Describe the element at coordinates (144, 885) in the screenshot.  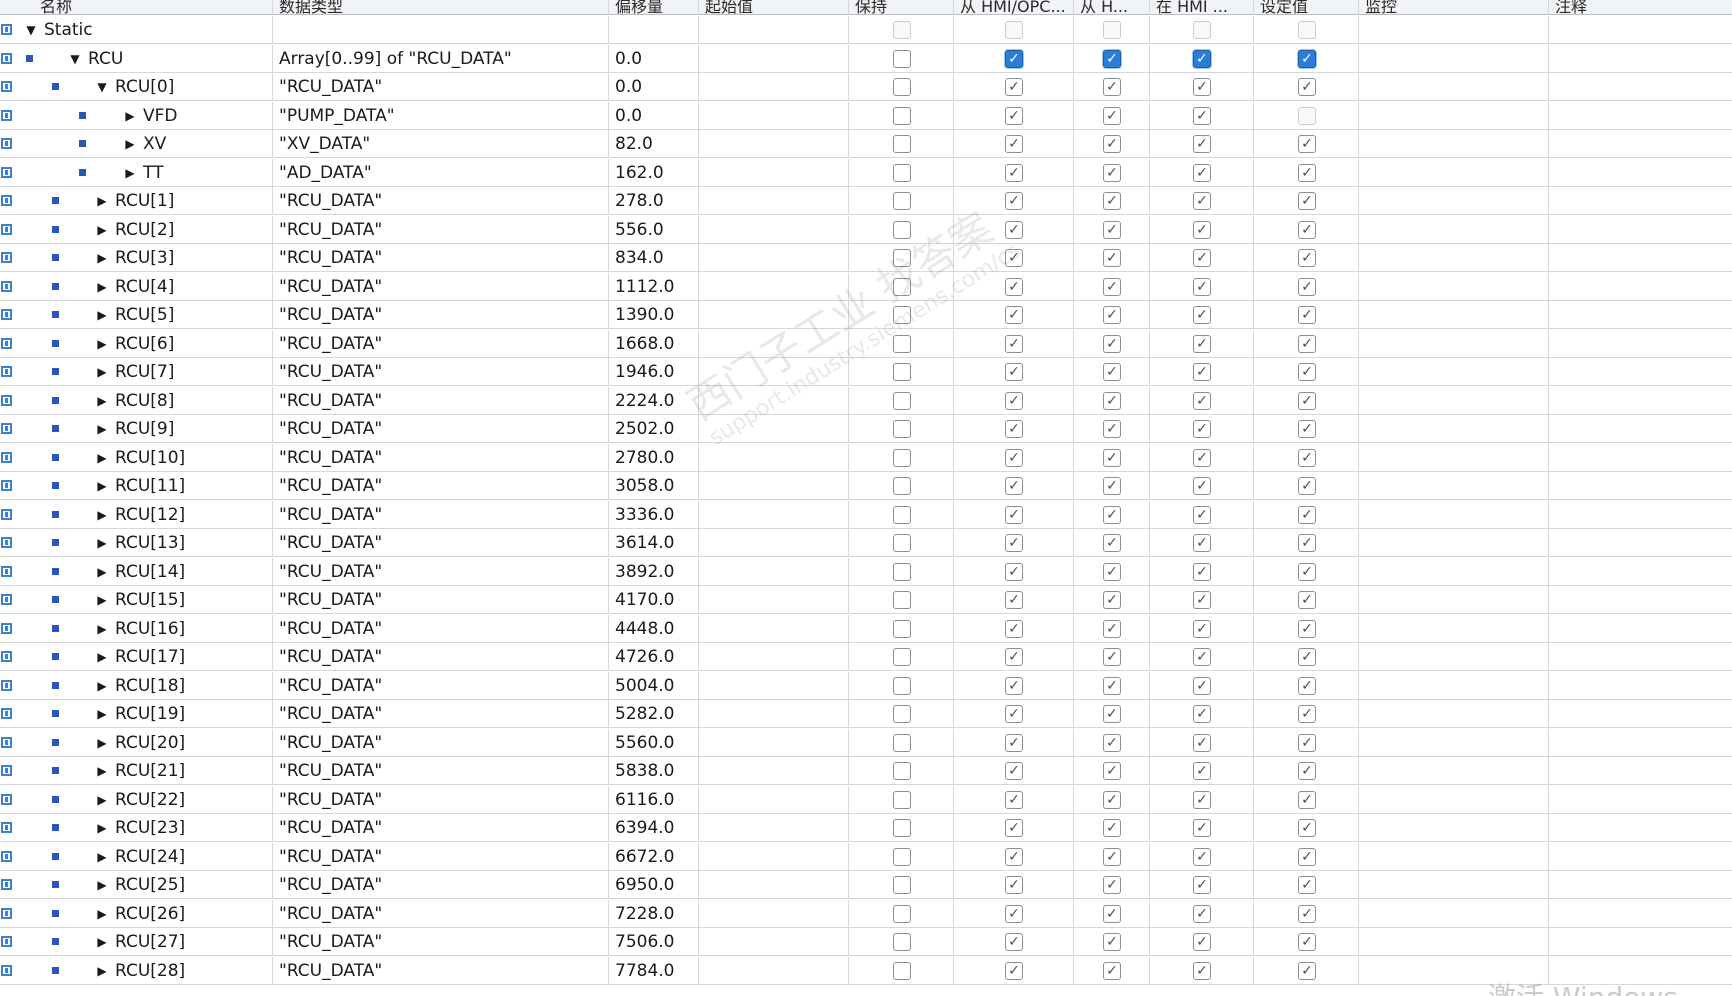
I see `name-cell: ▶ RCU[25]` at that location.